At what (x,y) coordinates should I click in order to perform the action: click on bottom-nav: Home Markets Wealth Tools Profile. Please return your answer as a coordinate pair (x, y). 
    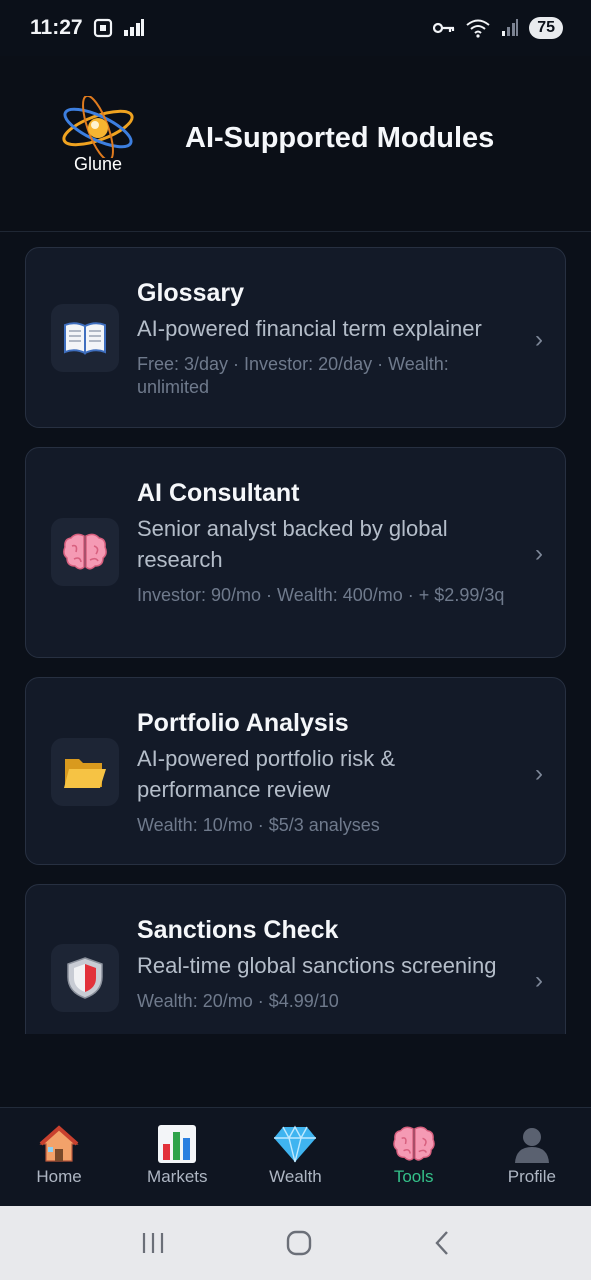
    Looking at the image, I should click on (295, 1156).